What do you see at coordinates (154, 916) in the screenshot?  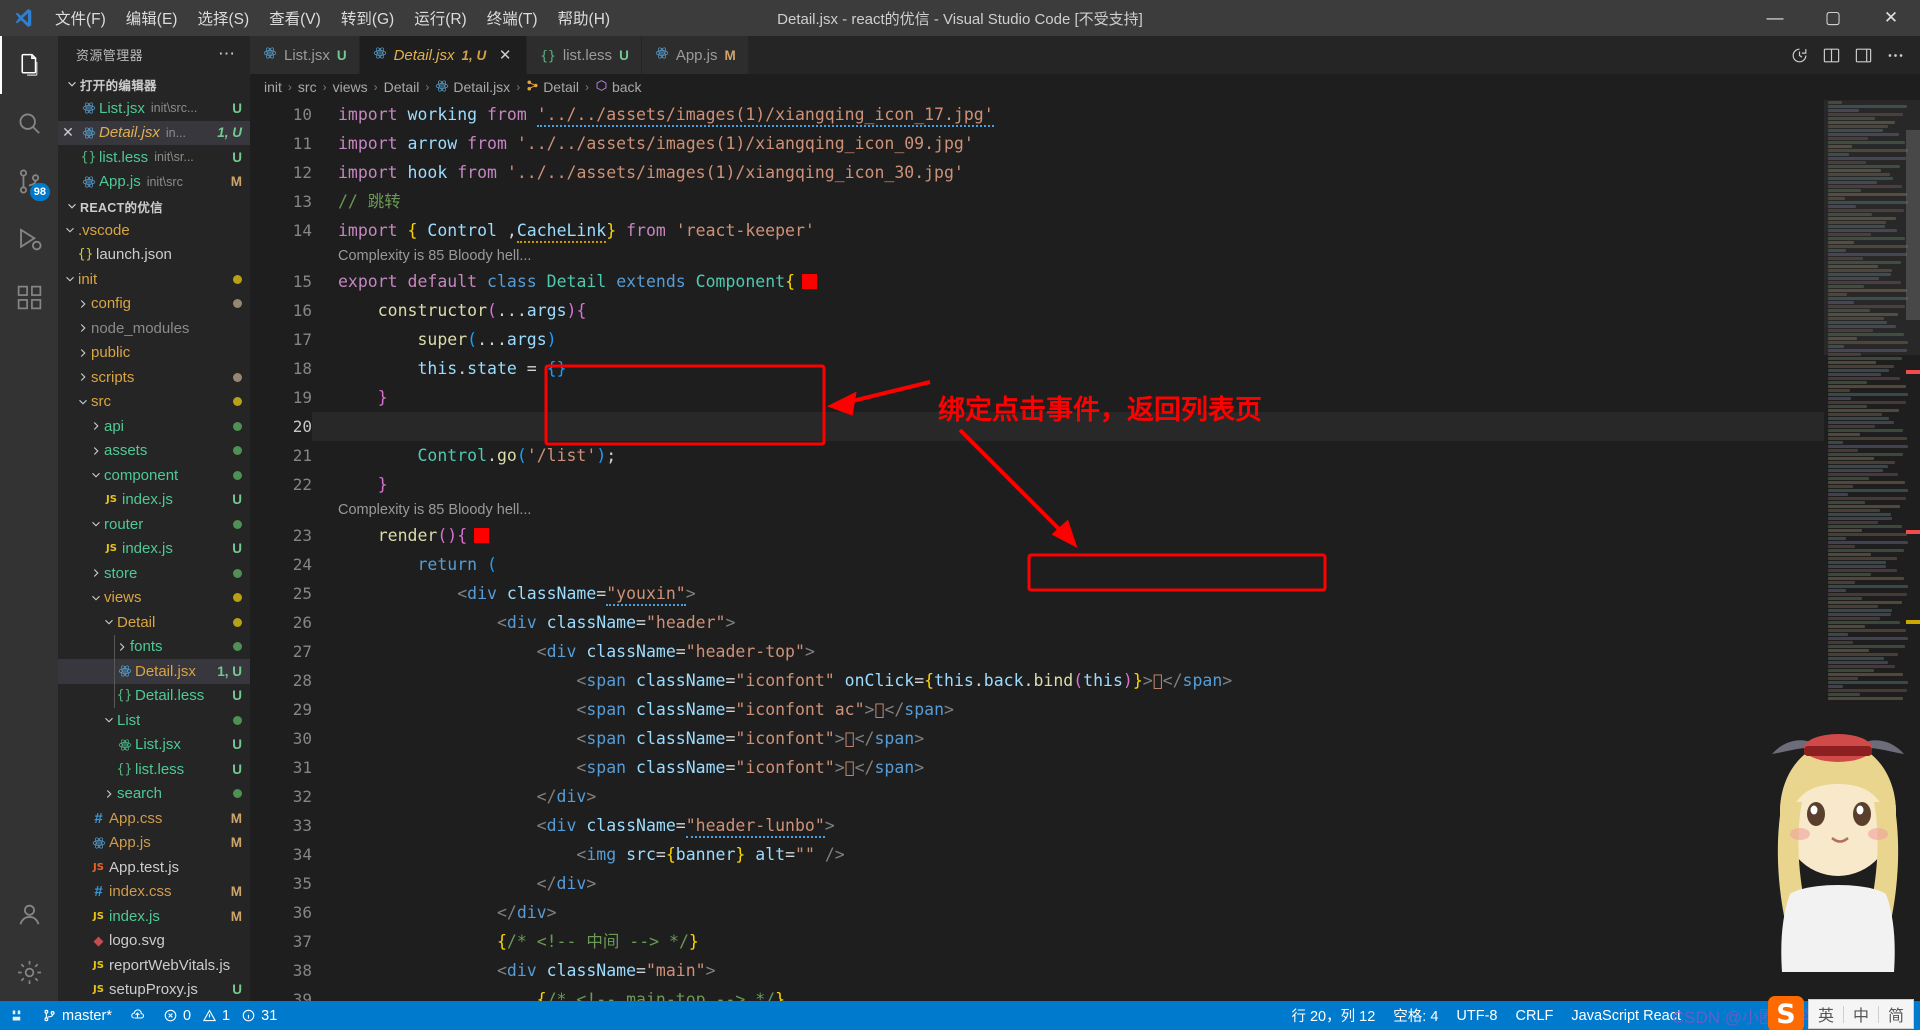 I see `tree-file: JS index.js M` at bounding box center [154, 916].